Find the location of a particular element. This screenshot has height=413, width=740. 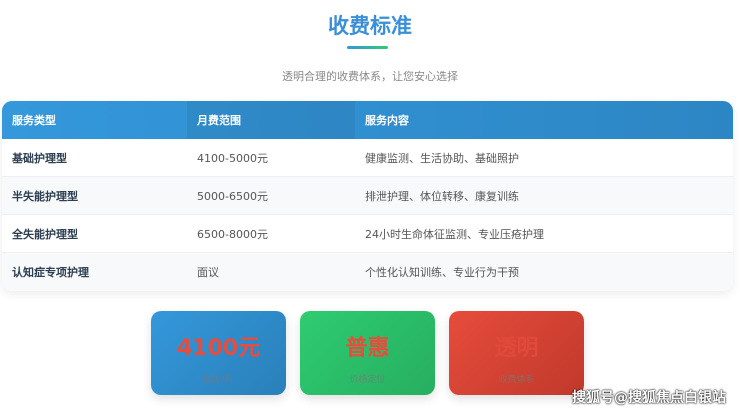

monthly-fee: 面议 is located at coordinates (208, 272).